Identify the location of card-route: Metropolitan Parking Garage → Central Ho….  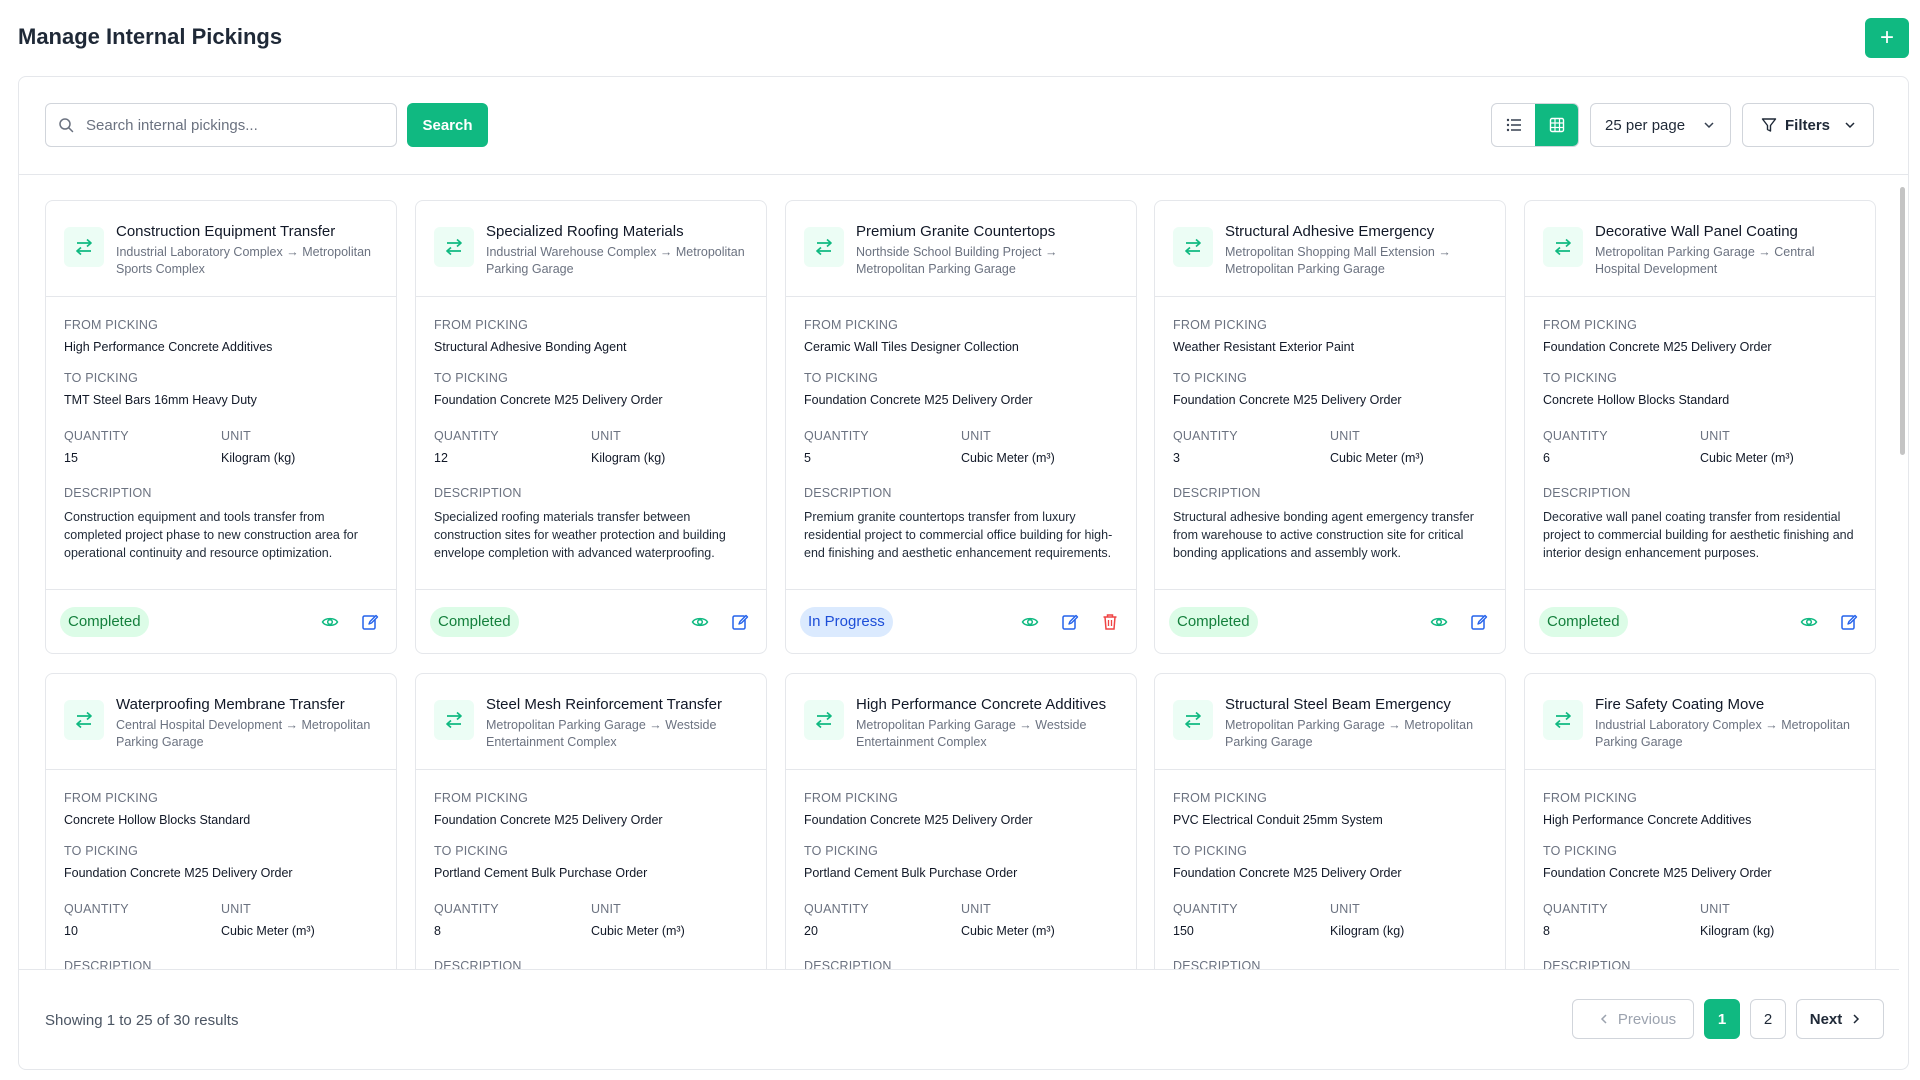
(1705, 260).